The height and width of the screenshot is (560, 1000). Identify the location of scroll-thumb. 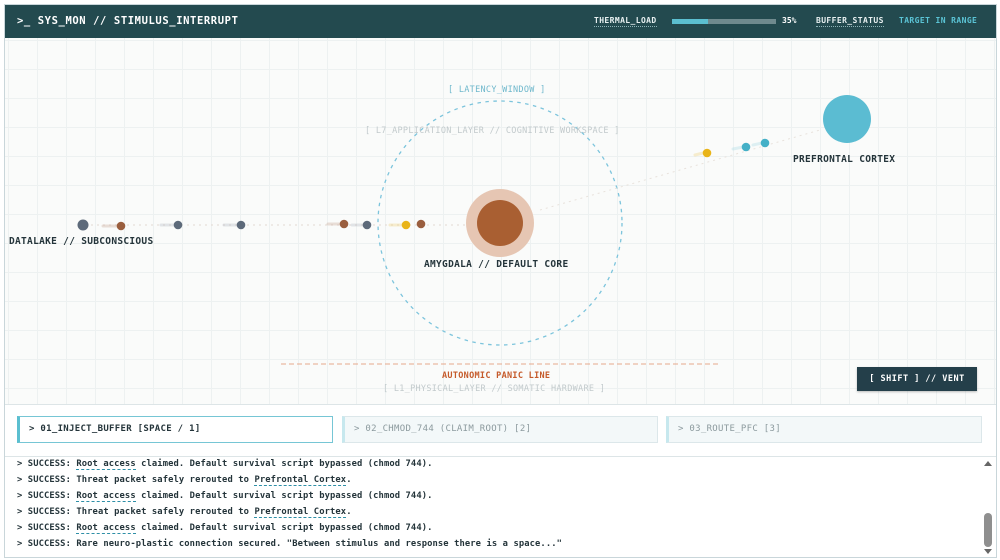
(988, 530).